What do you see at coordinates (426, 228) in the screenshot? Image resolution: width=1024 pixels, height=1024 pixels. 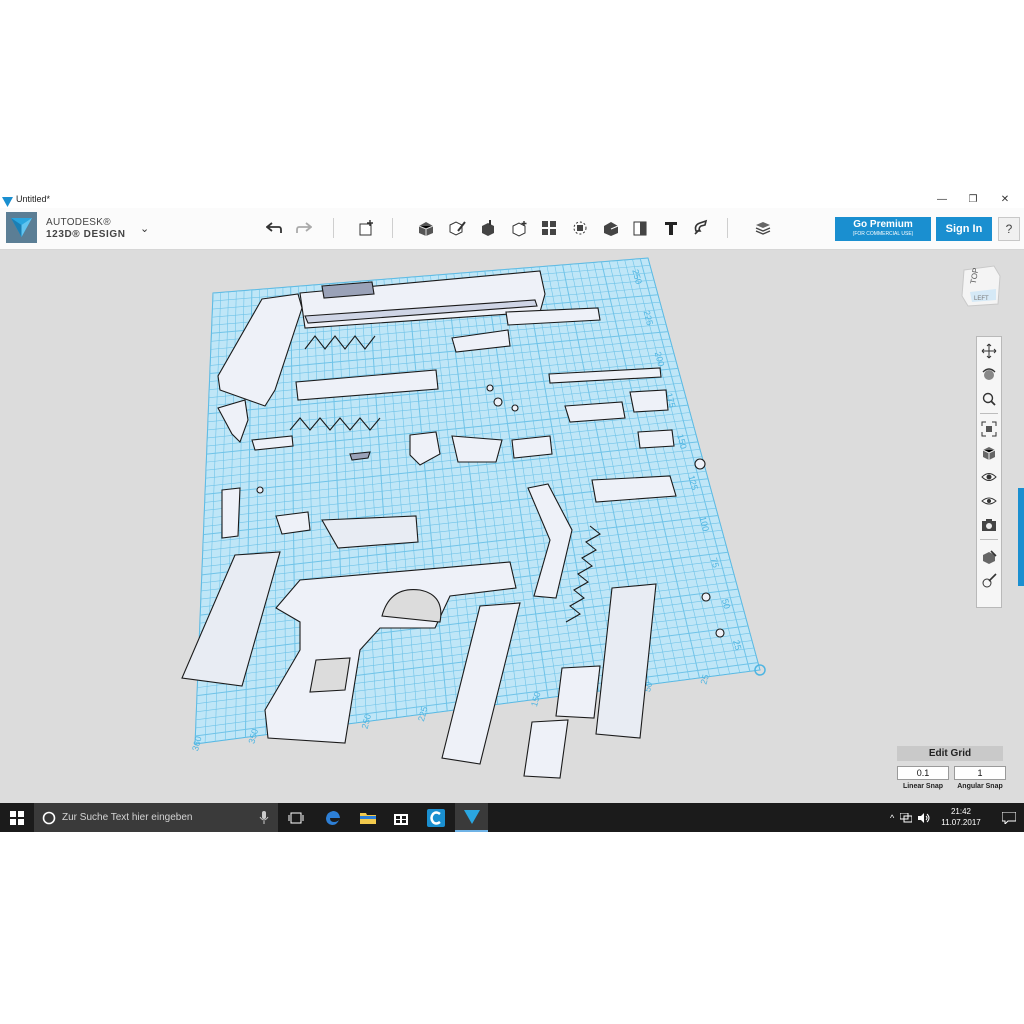 I see `sketch-icon` at bounding box center [426, 228].